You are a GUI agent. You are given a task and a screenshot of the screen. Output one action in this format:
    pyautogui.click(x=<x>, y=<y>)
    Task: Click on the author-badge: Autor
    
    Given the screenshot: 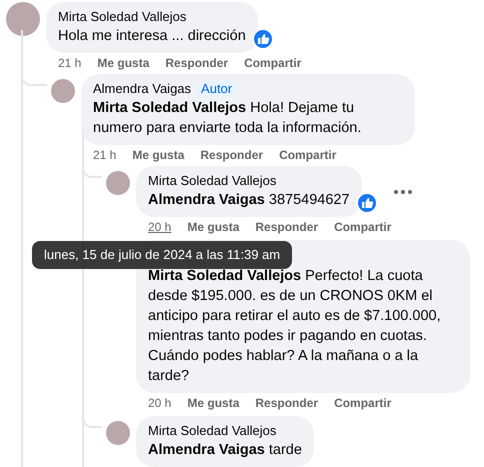 What is the action you would take?
    pyautogui.click(x=216, y=88)
    